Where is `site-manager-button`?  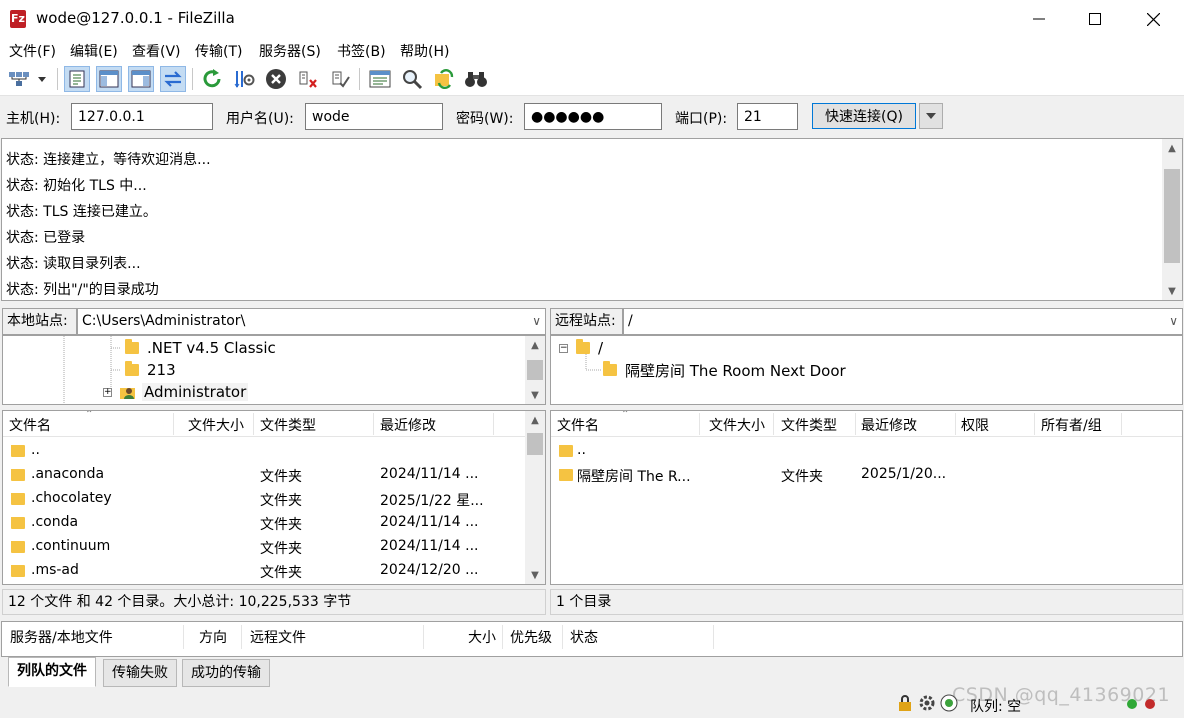 site-manager-button is located at coordinates (19, 79).